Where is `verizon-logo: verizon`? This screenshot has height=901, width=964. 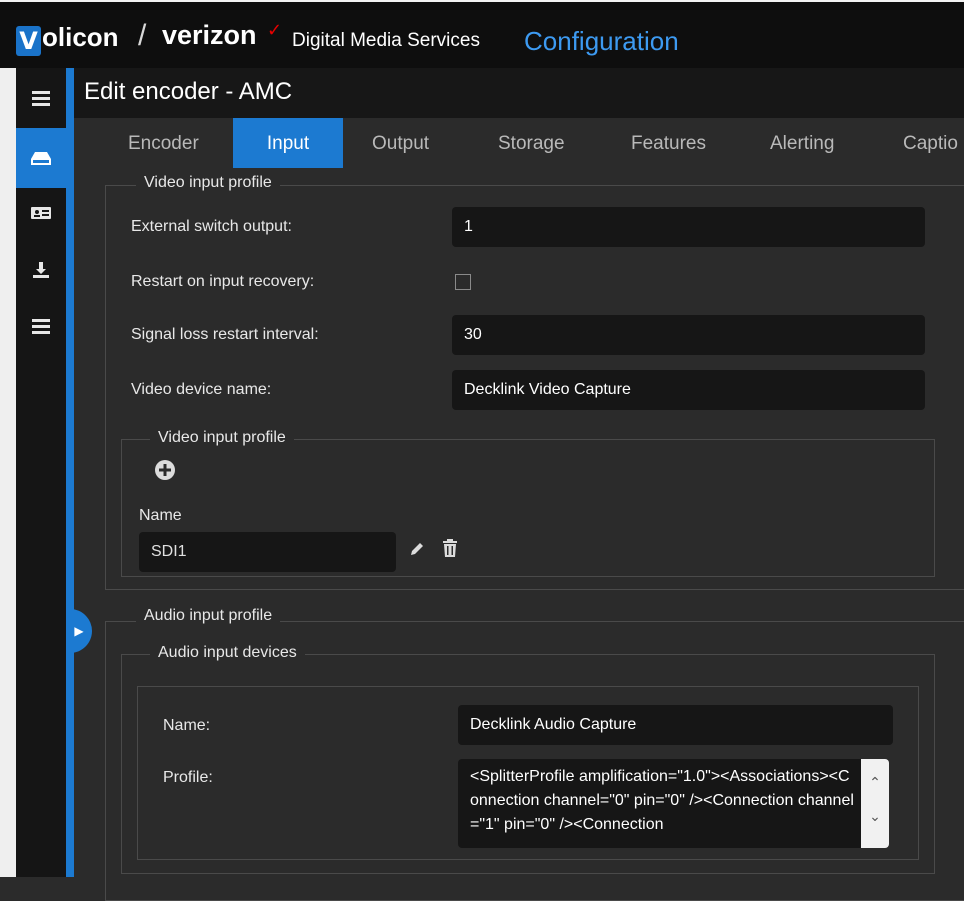 verizon-logo: verizon is located at coordinates (209, 35).